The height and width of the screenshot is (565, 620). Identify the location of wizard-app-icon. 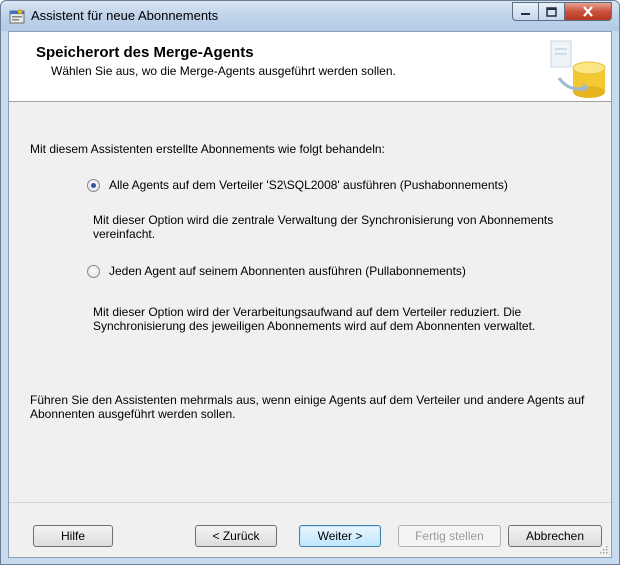
(17, 16).